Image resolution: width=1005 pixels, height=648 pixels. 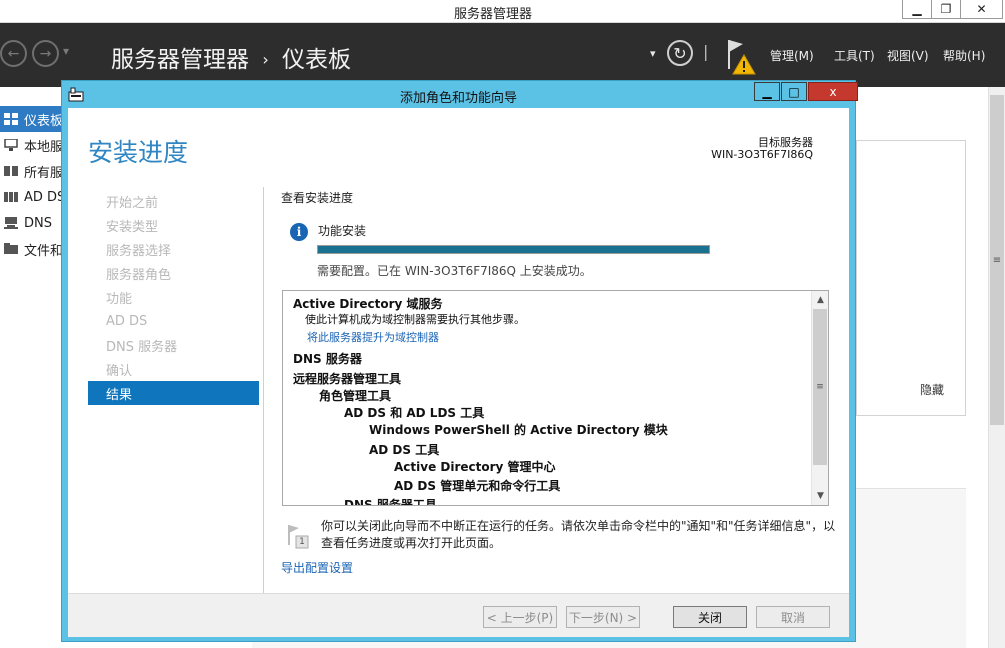 I want to click on sidebar-item-dashboard: 仪表板, so click(x=31, y=119).